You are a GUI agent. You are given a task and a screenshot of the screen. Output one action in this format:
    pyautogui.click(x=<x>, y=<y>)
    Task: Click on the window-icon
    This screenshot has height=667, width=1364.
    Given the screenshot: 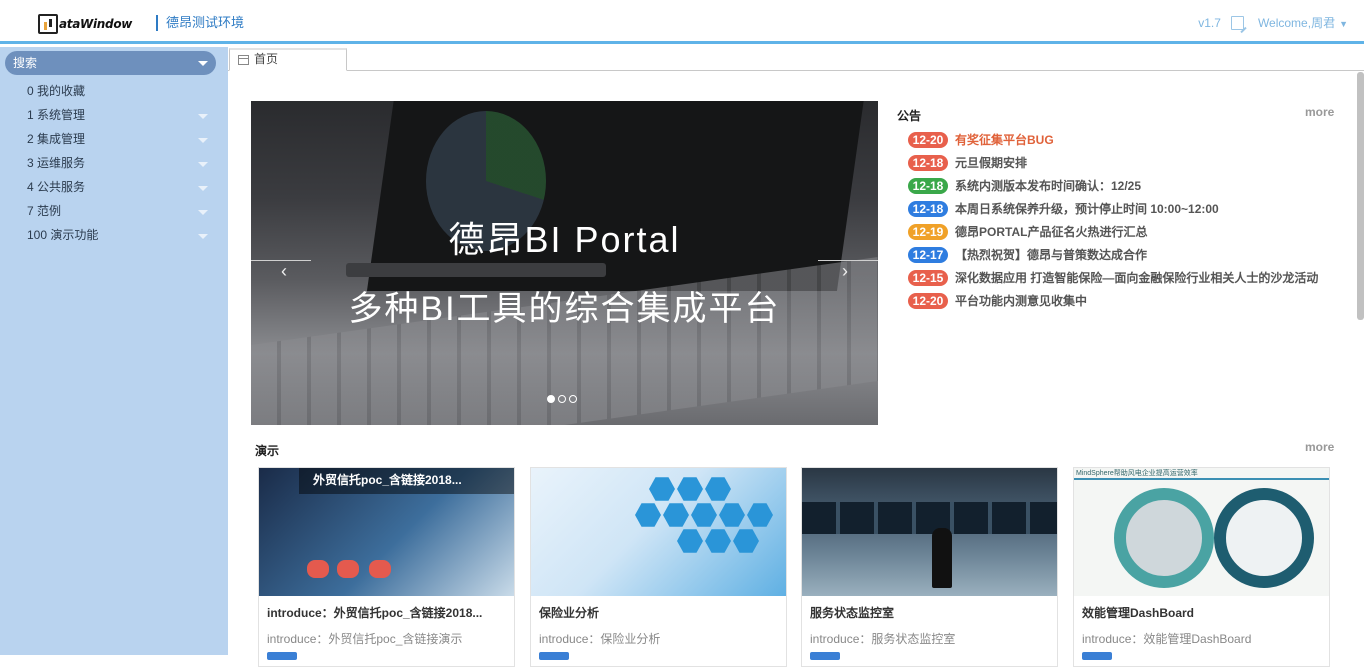 What is the action you would take?
    pyautogui.click(x=243, y=60)
    